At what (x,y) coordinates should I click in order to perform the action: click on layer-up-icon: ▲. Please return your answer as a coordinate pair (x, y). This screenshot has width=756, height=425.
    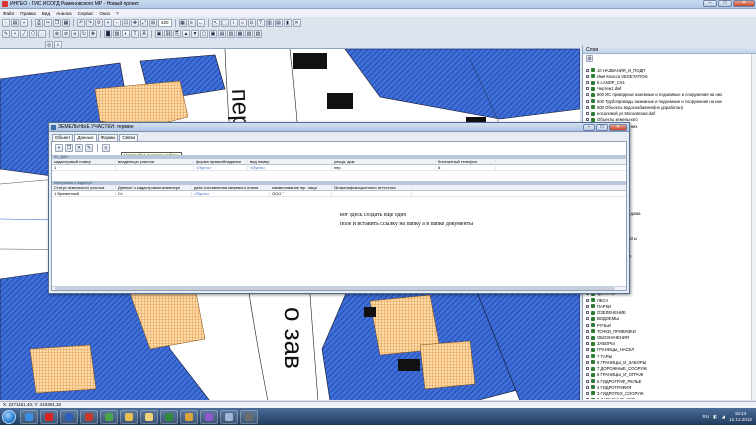
    Looking at the image, I should click on (186, 33).